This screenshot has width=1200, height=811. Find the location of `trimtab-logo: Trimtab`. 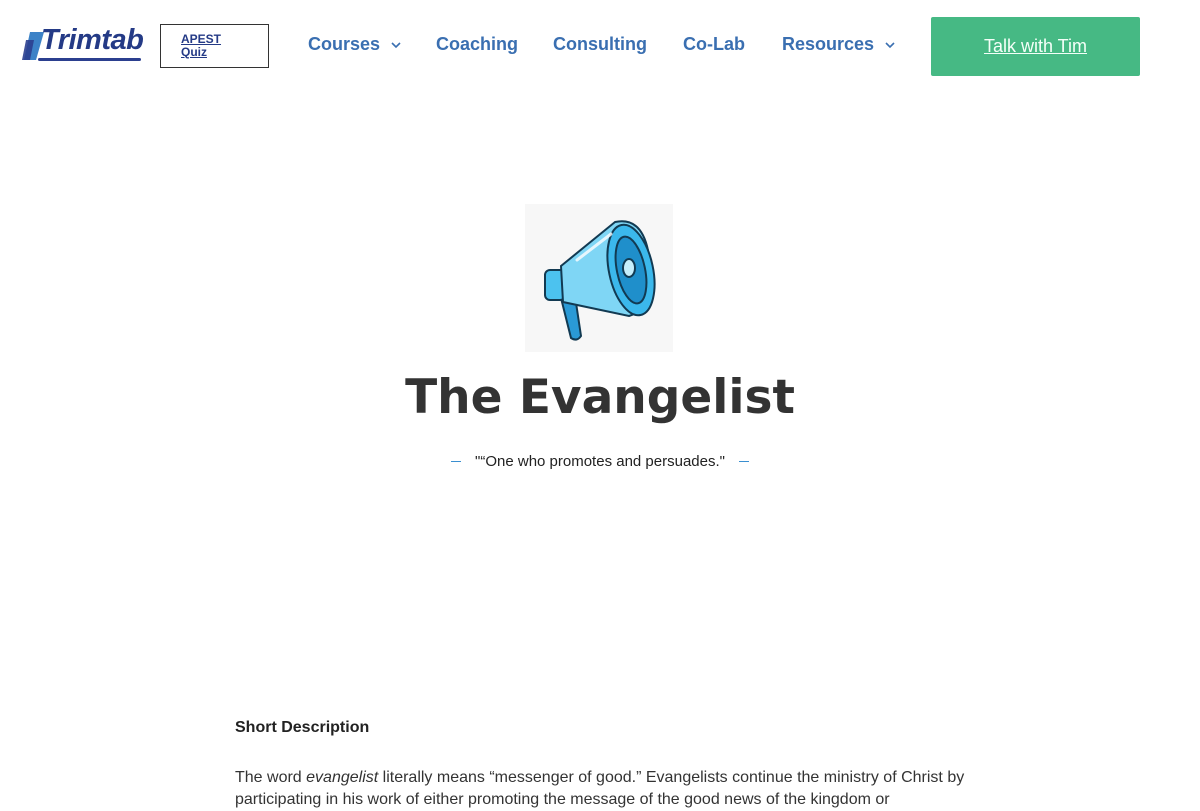

trimtab-logo: Trimtab is located at coordinates (83, 46).